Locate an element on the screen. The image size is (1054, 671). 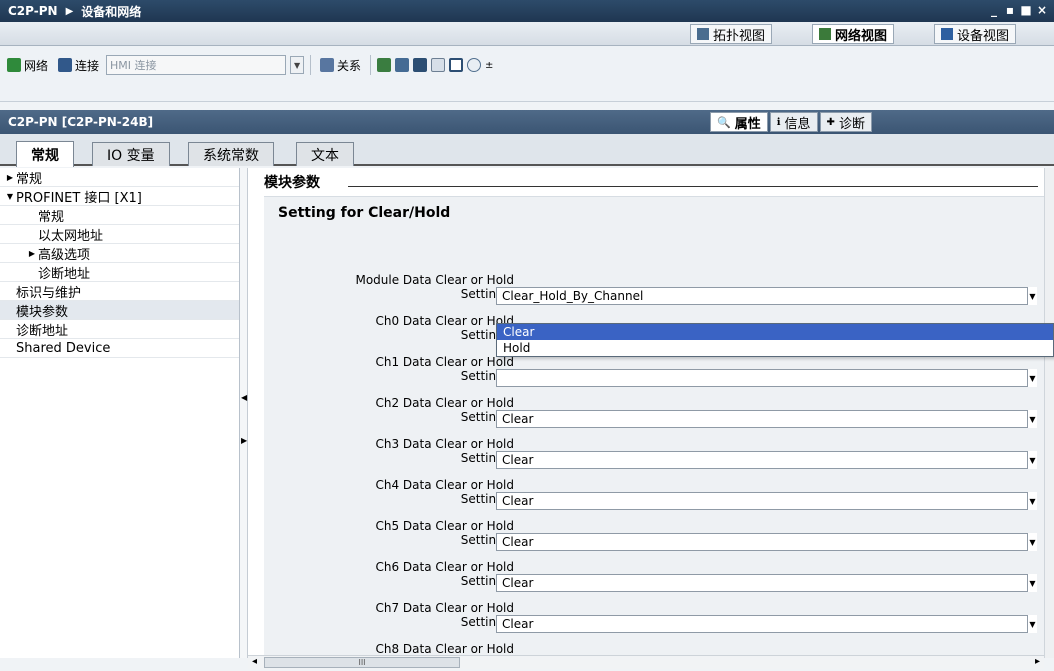
param-select: Clear_Hold_By_Channel ▼ is located at coordinates (766, 296).